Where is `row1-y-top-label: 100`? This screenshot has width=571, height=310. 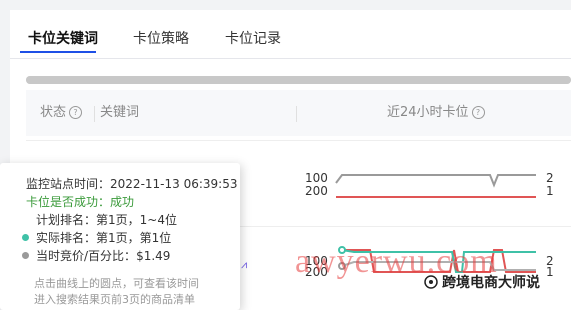
row1-y-top-label: 100 is located at coordinates (316, 178).